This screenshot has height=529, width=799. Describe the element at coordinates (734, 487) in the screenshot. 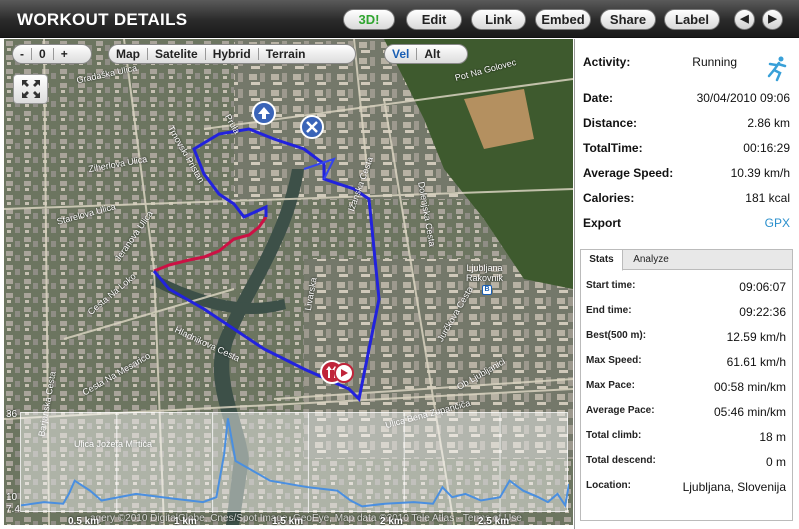

I see `stat-value: Ljubljana, Slovenija` at that location.